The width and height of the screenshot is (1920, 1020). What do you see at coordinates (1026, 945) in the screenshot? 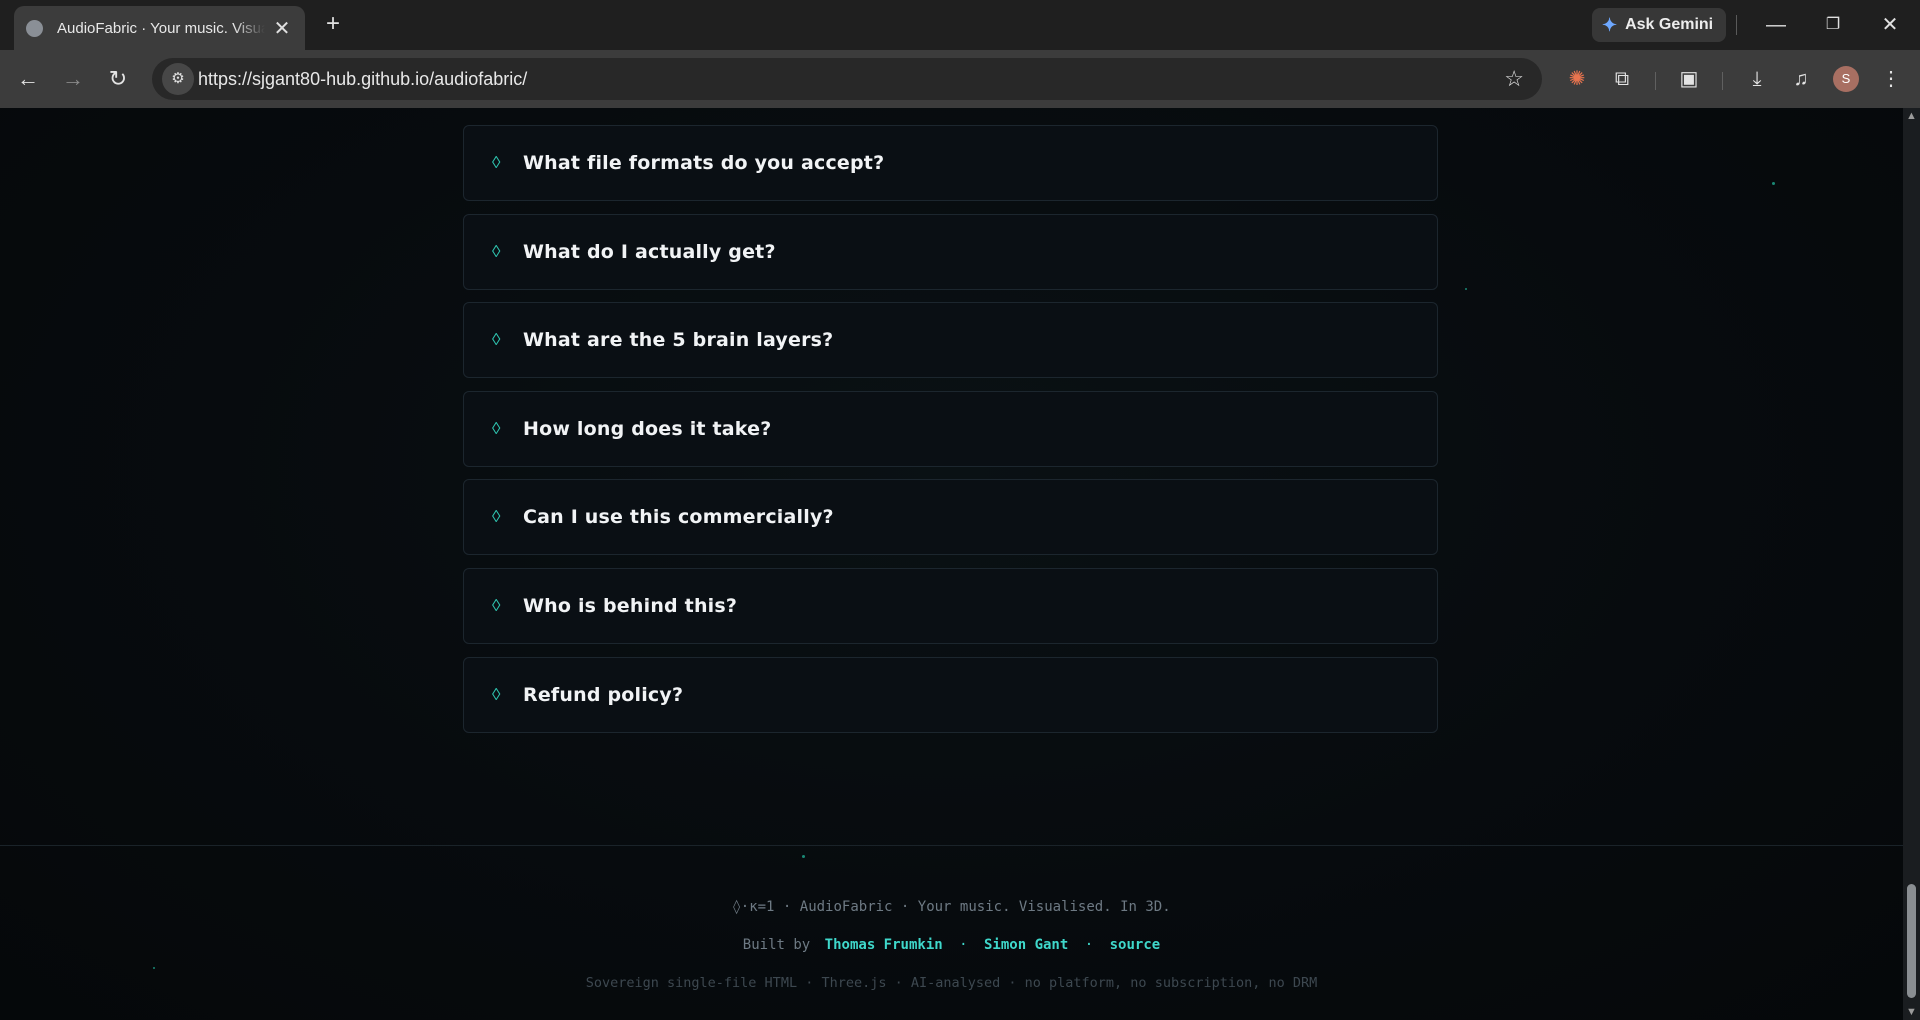
I see `author-link-simon: Simon Gant` at bounding box center [1026, 945].